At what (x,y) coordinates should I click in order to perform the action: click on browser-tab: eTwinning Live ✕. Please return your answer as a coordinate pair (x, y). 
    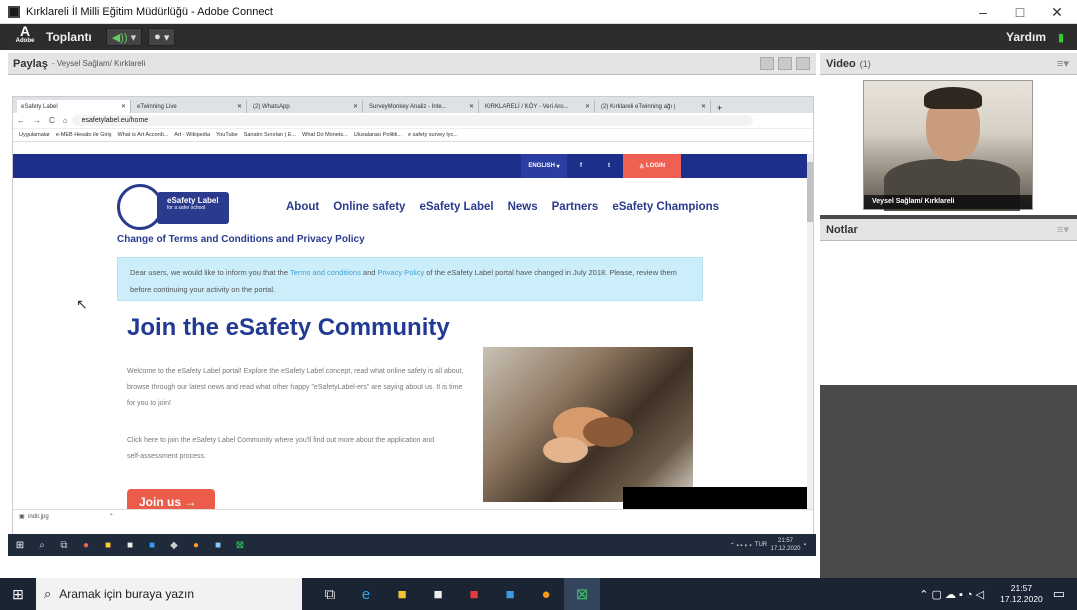
    Looking at the image, I should click on (190, 106).